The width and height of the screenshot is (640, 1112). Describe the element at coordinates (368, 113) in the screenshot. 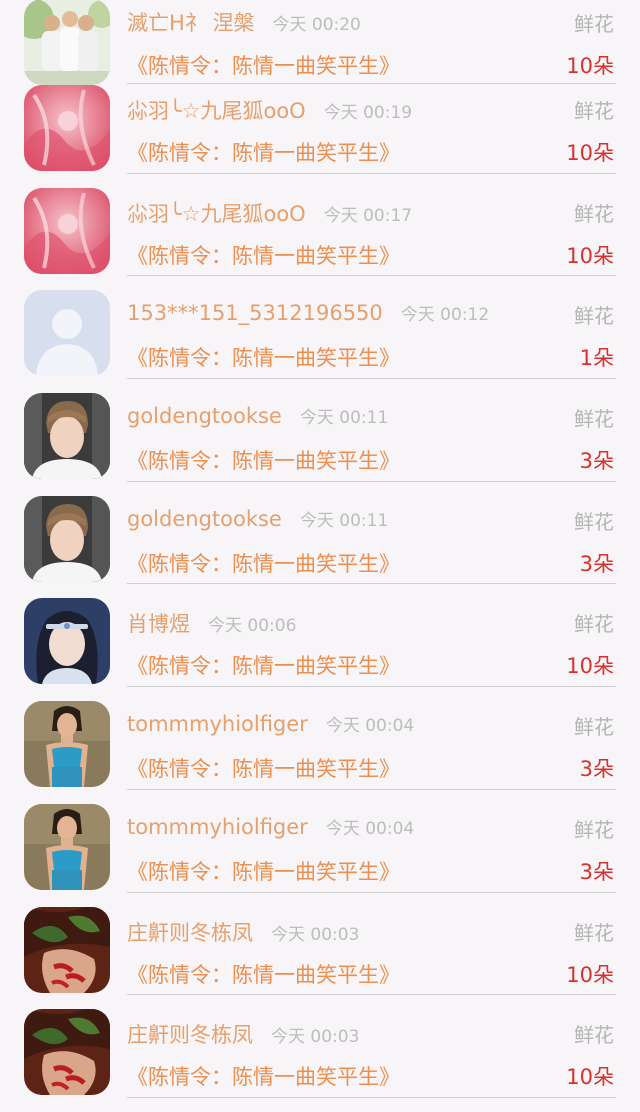

I see `timestamp: 今天 00:19` at that location.